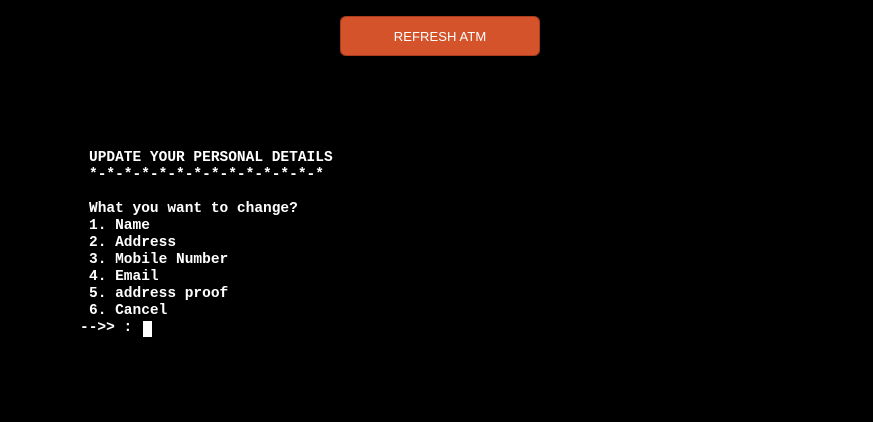  I want to click on option-cancel: 6. Cancel, so click(128, 311).